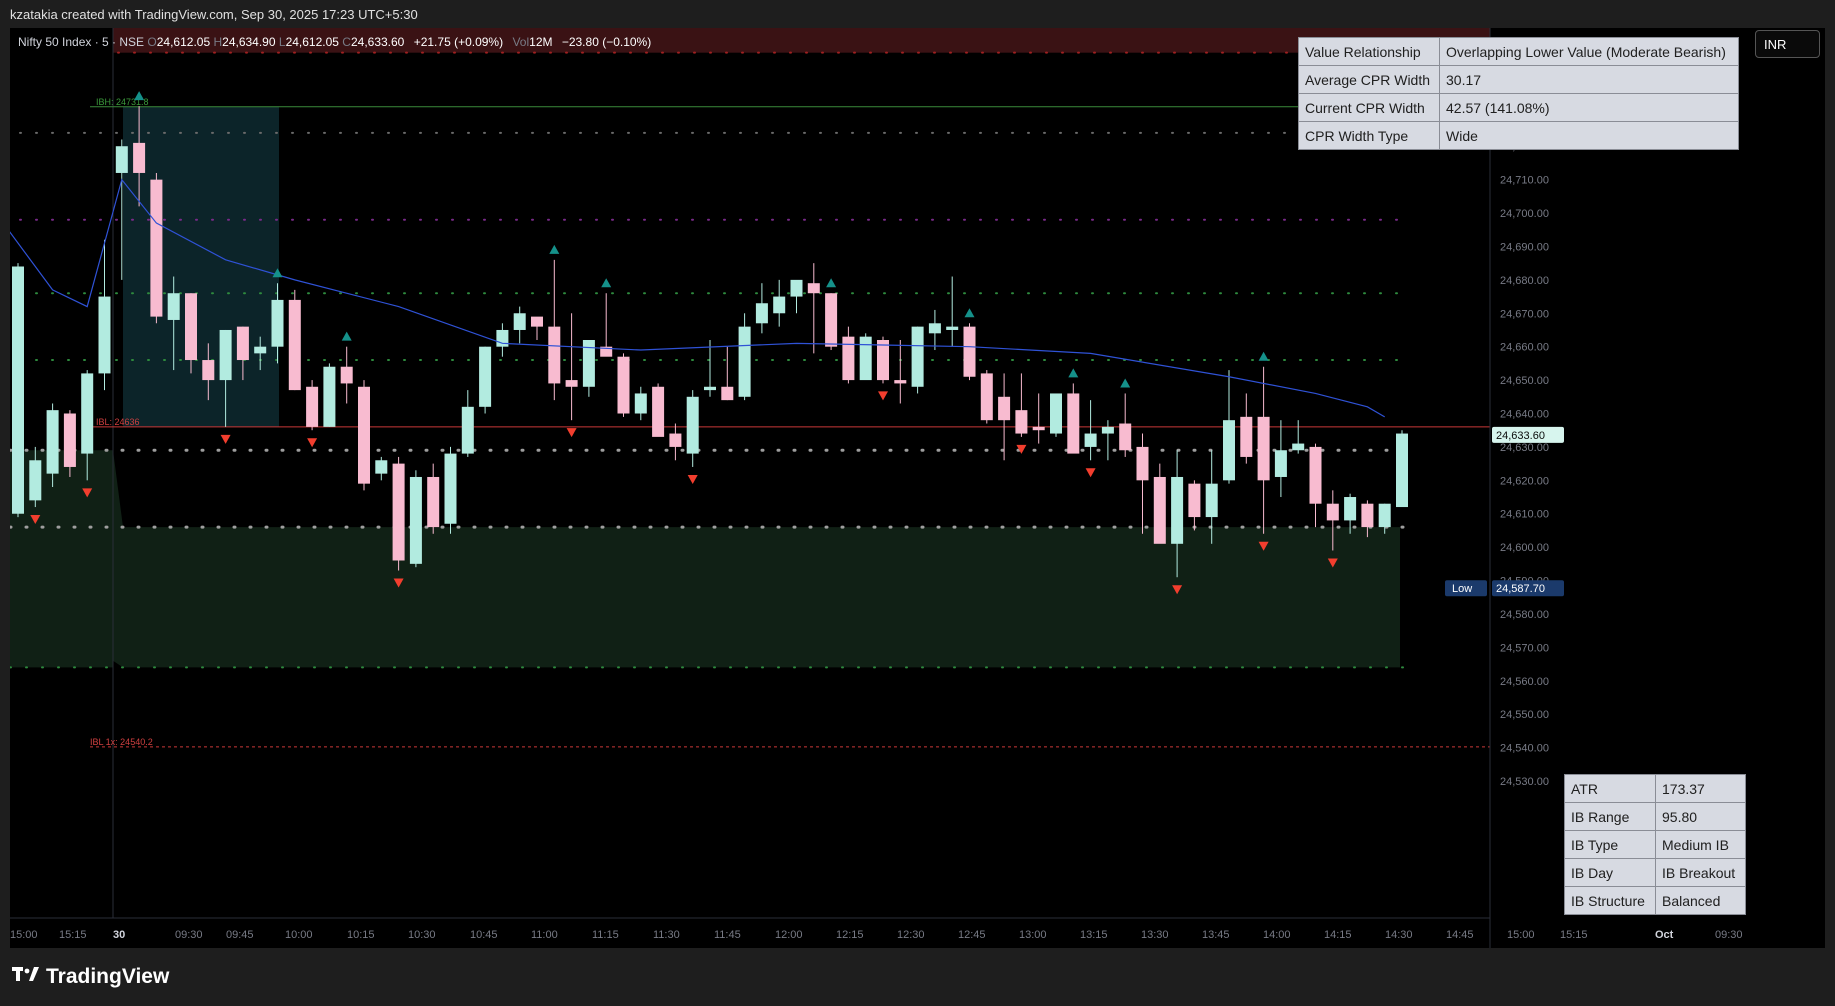  What do you see at coordinates (1338, 935) in the screenshot?
I see `x-tick-label: 14:15` at bounding box center [1338, 935].